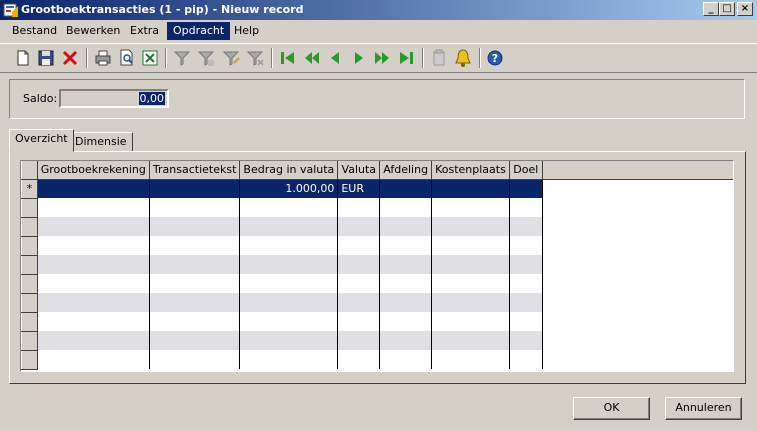 Image resolution: width=757 pixels, height=431 pixels. Describe the element at coordinates (255, 58) in the screenshot. I see `remove-filter-icon` at that location.